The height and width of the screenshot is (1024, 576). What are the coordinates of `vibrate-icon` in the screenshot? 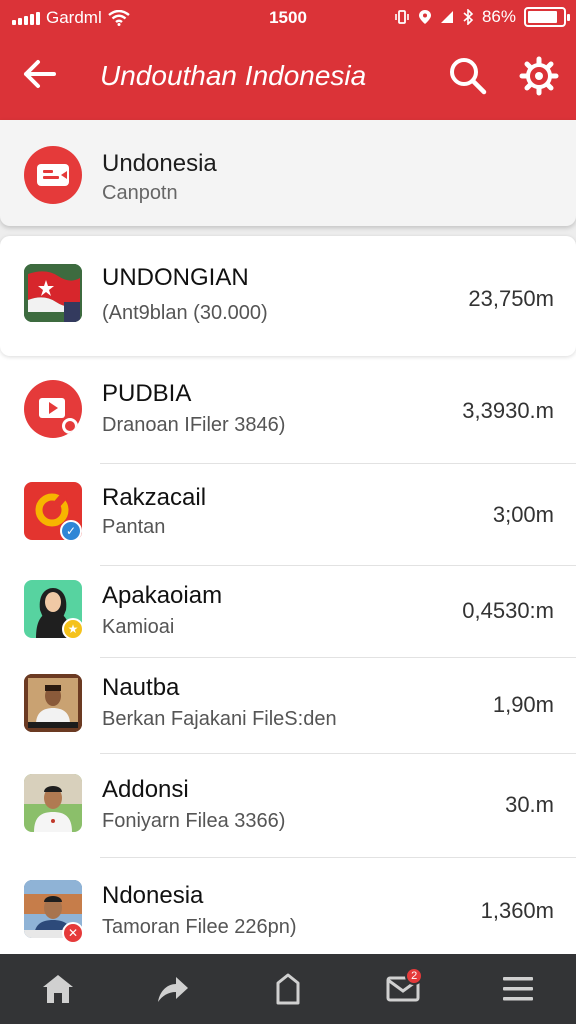 It's located at (402, 17).